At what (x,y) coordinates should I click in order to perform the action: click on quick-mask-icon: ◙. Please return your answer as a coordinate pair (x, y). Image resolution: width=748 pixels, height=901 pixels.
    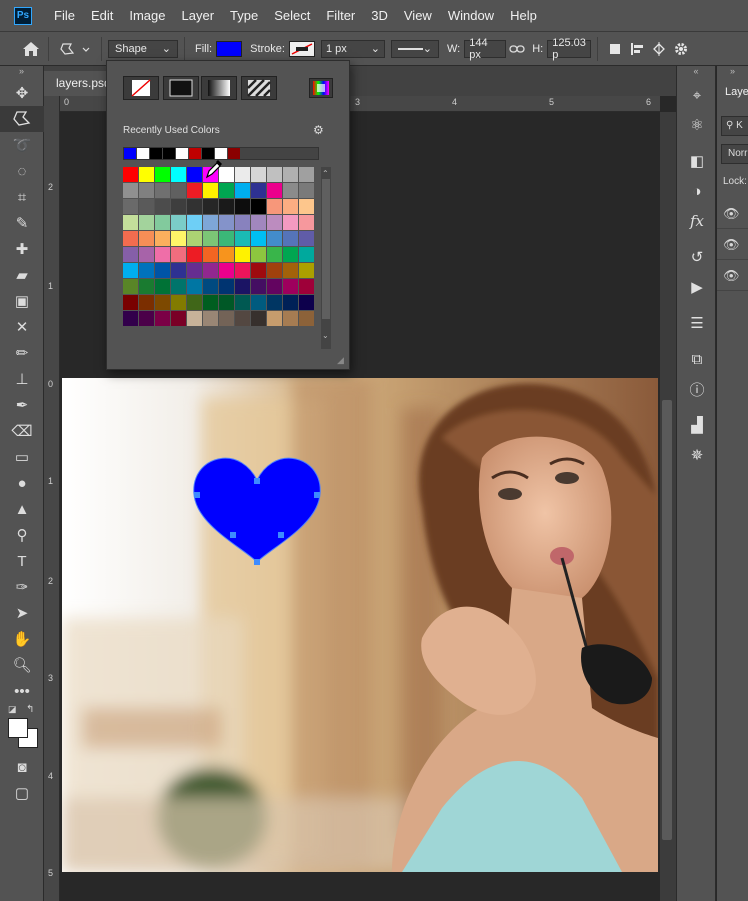
    Looking at the image, I should click on (22, 767).